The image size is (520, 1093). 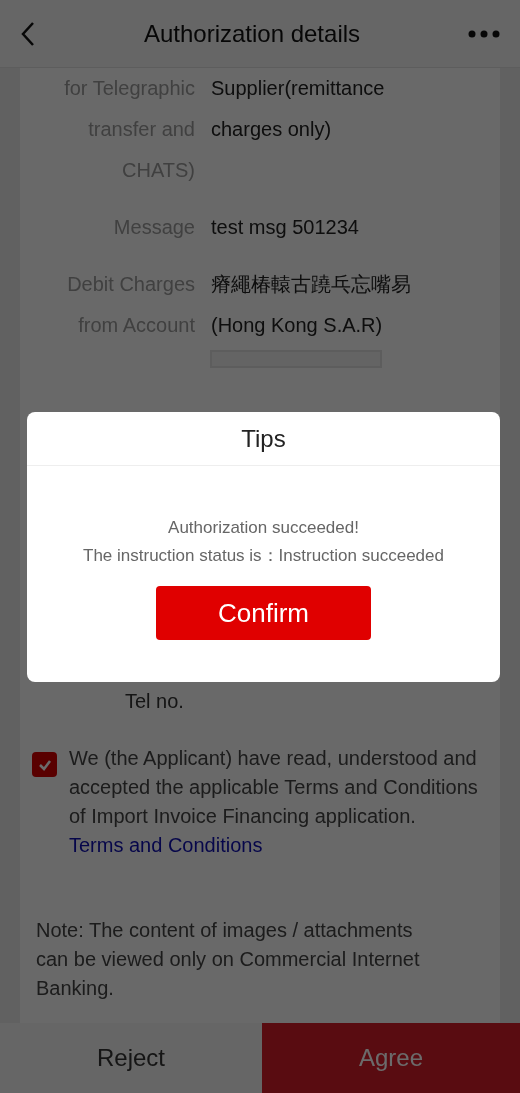 I want to click on check-icon, so click(x=44, y=764).